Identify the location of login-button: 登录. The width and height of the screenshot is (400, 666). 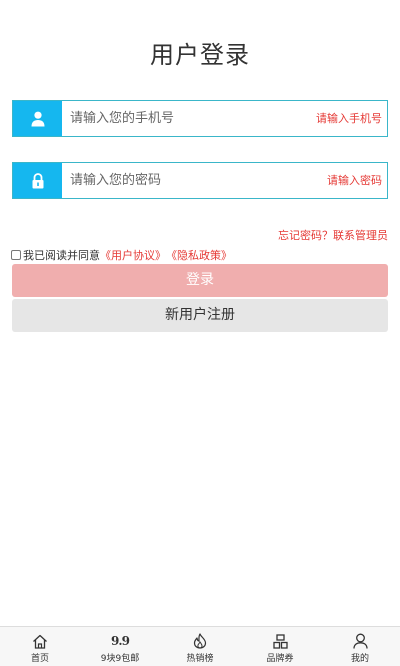
(200, 280).